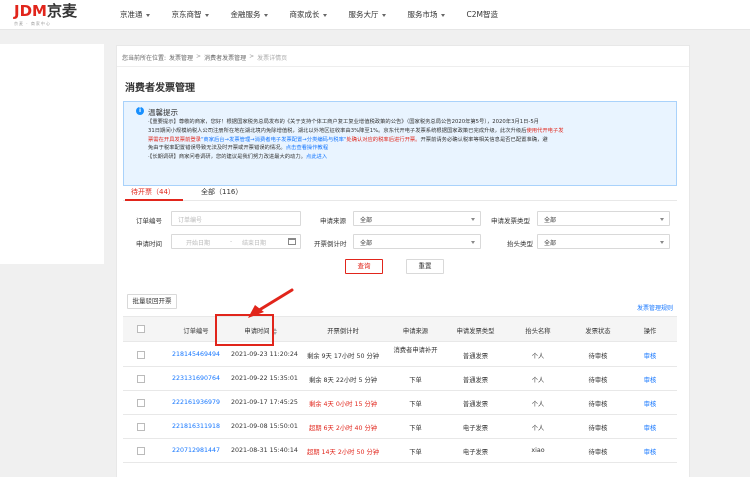  Describe the element at coordinates (190, 14) in the screenshot. I see `nav-item: 京东商智` at that location.